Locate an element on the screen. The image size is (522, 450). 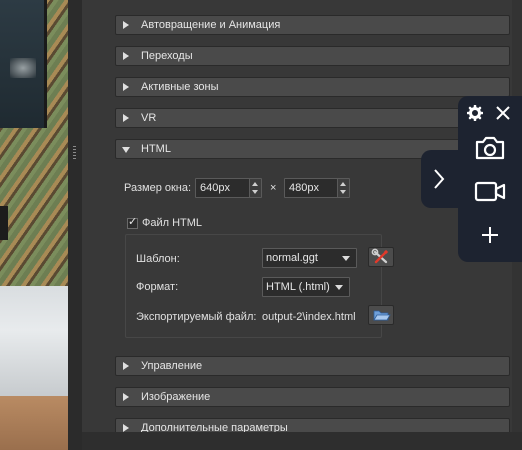
collapse-arrow-icon is located at coordinates (126, 150).